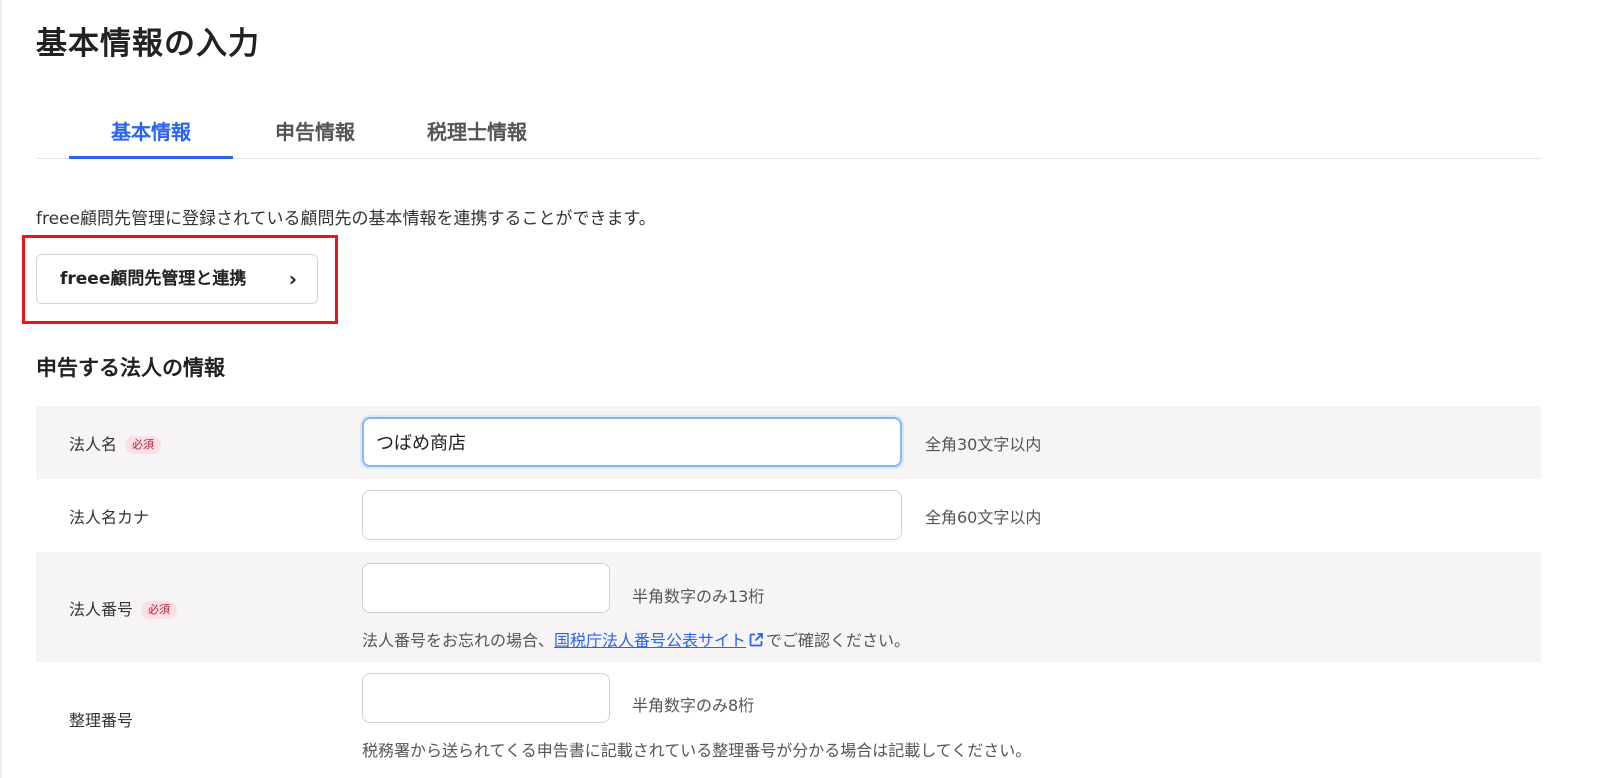  I want to click on corp-name-label: 法人名 必須, so click(115, 443).